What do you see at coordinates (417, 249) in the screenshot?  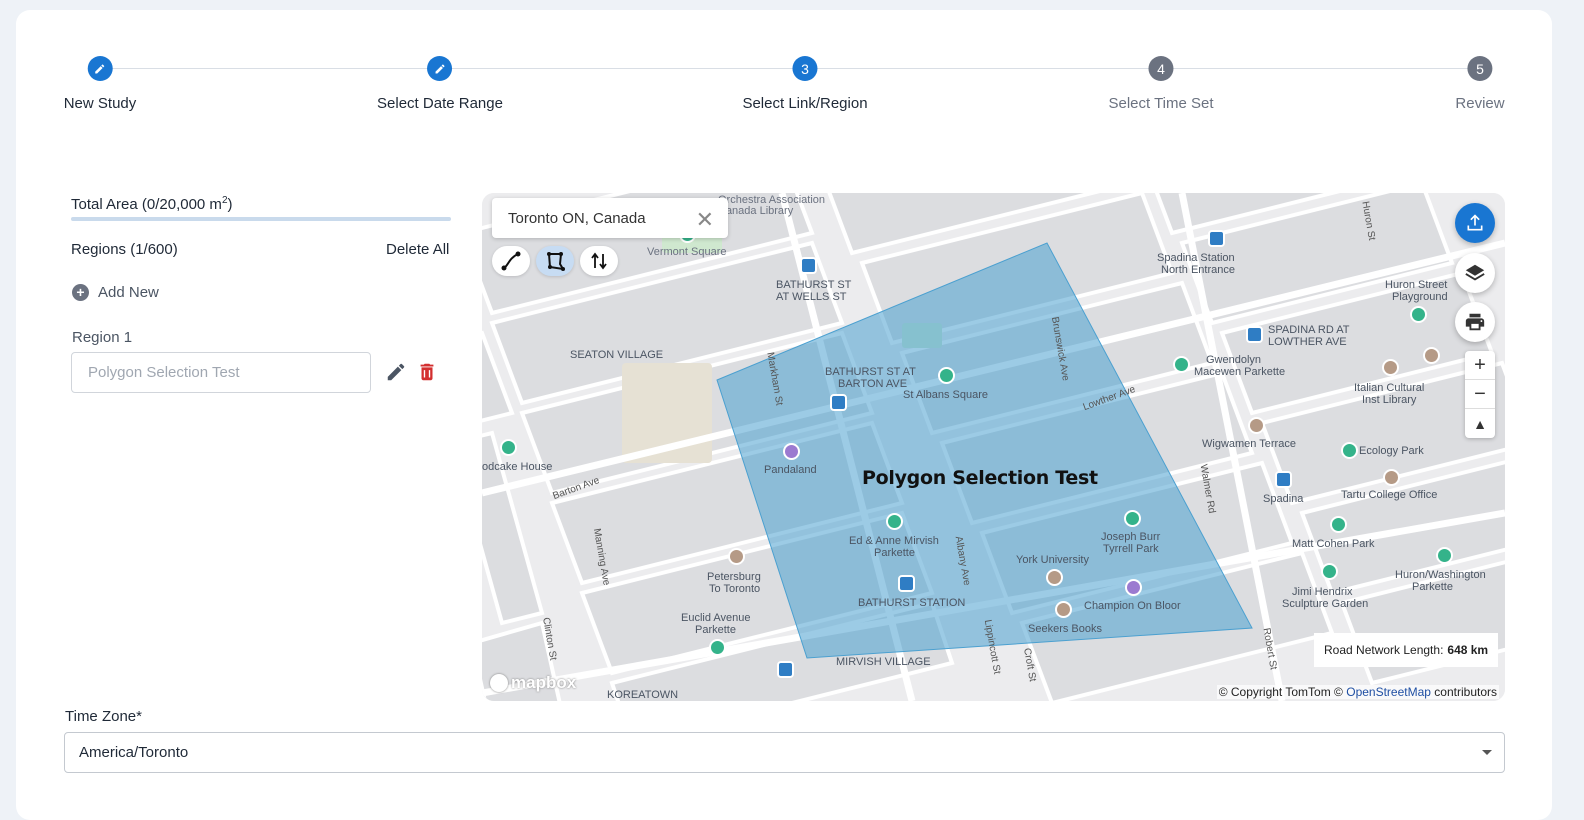 I see `delete-all-button: Delete All` at bounding box center [417, 249].